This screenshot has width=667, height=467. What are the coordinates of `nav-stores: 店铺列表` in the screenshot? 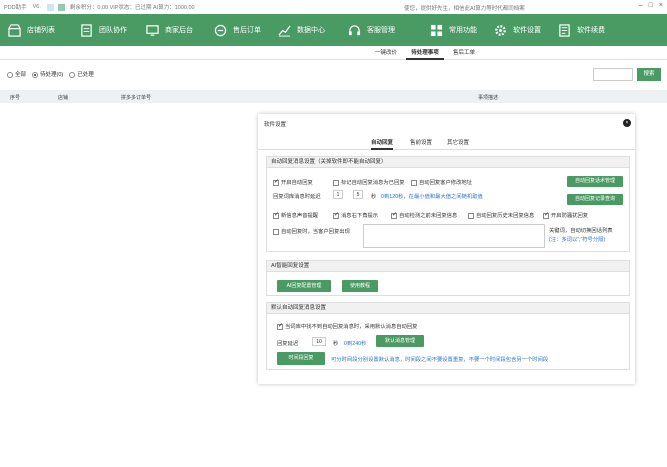 It's located at (36, 30).